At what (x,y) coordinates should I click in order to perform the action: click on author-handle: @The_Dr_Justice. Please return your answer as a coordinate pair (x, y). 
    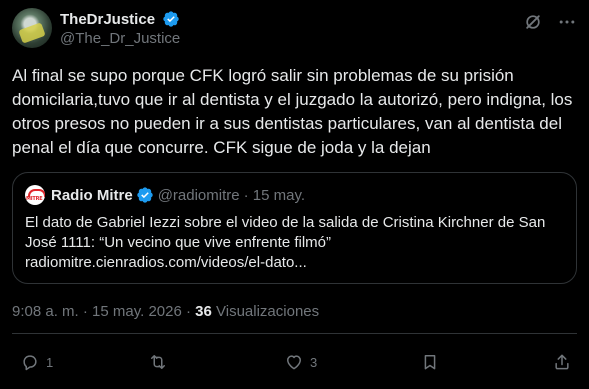
    Looking at the image, I should click on (120, 38).